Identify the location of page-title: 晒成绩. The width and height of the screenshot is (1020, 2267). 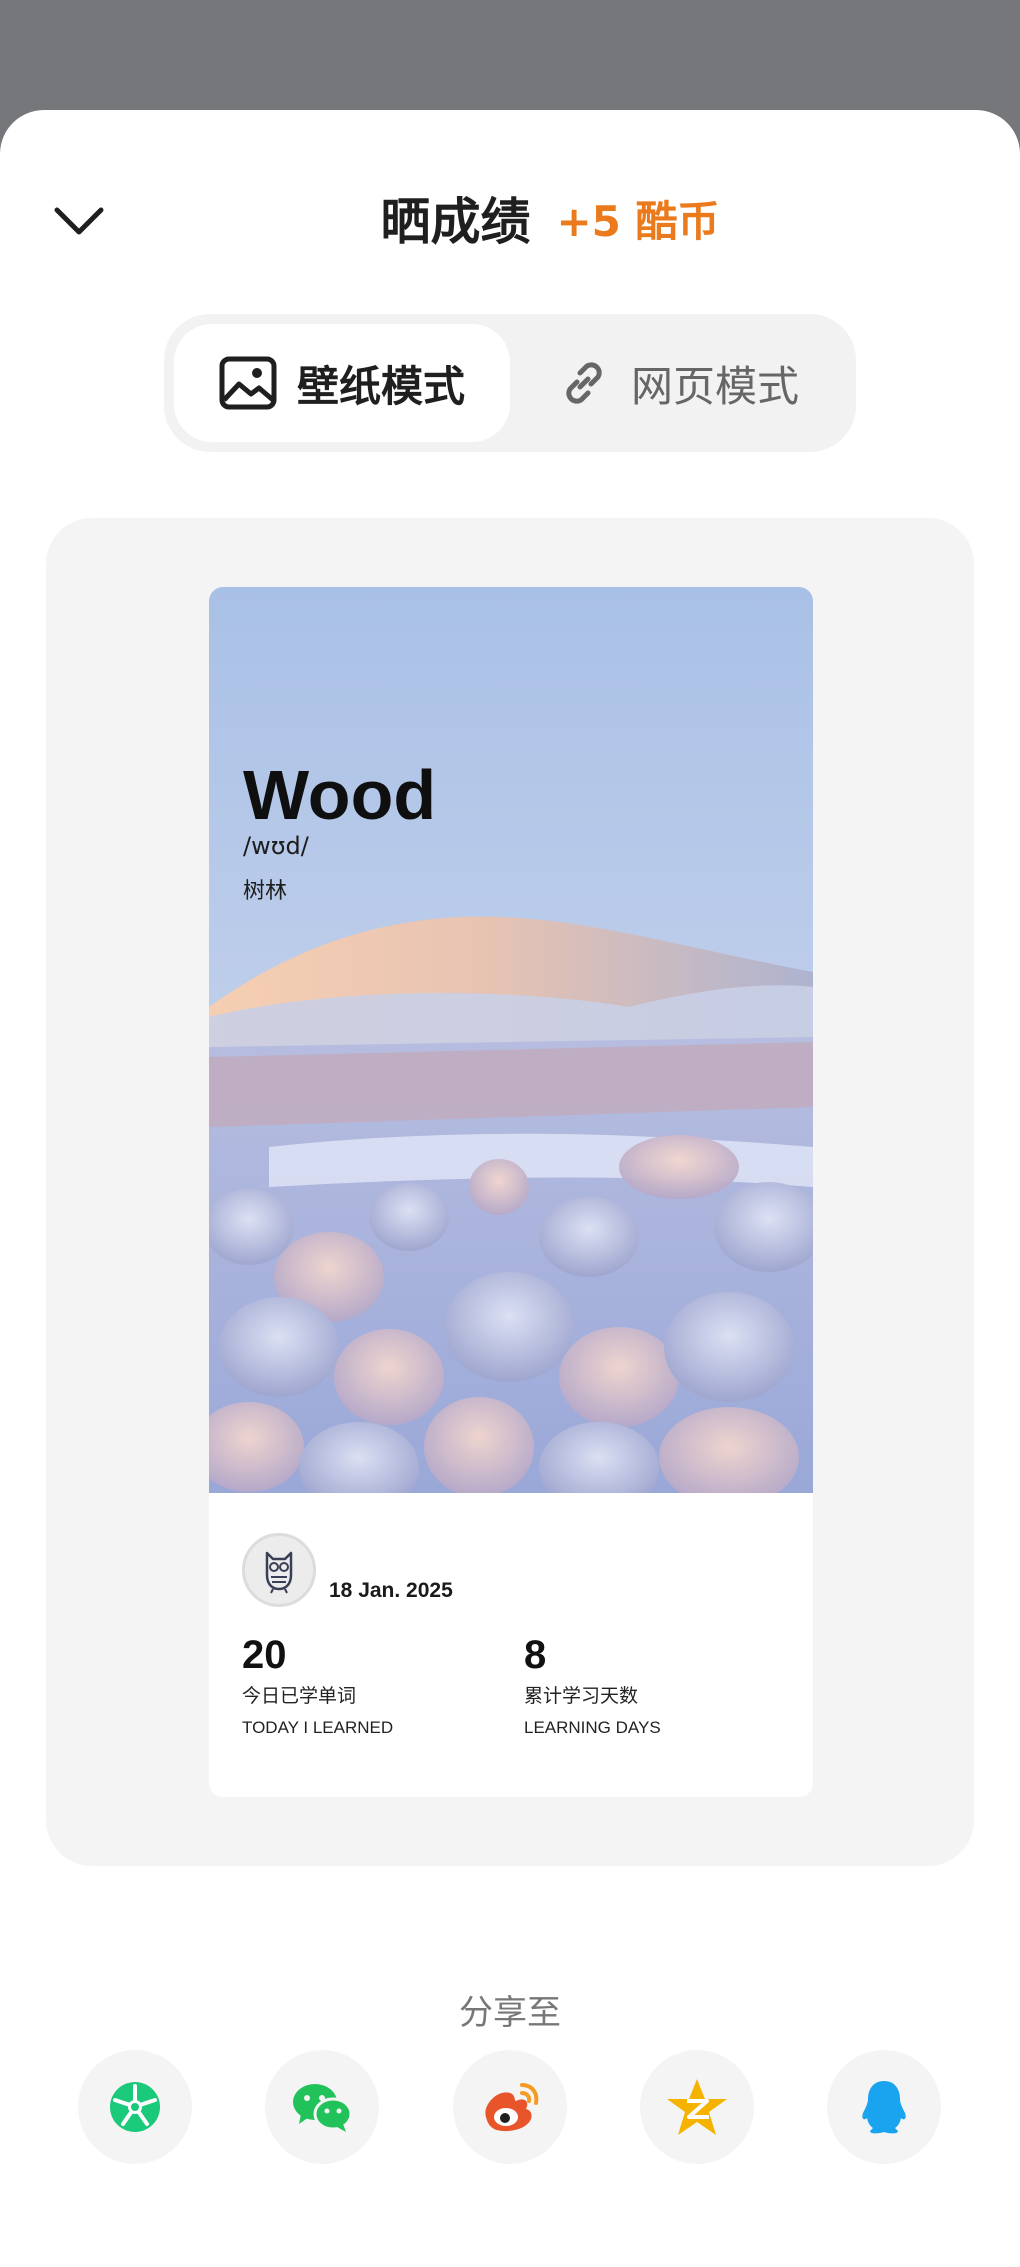
(455, 222).